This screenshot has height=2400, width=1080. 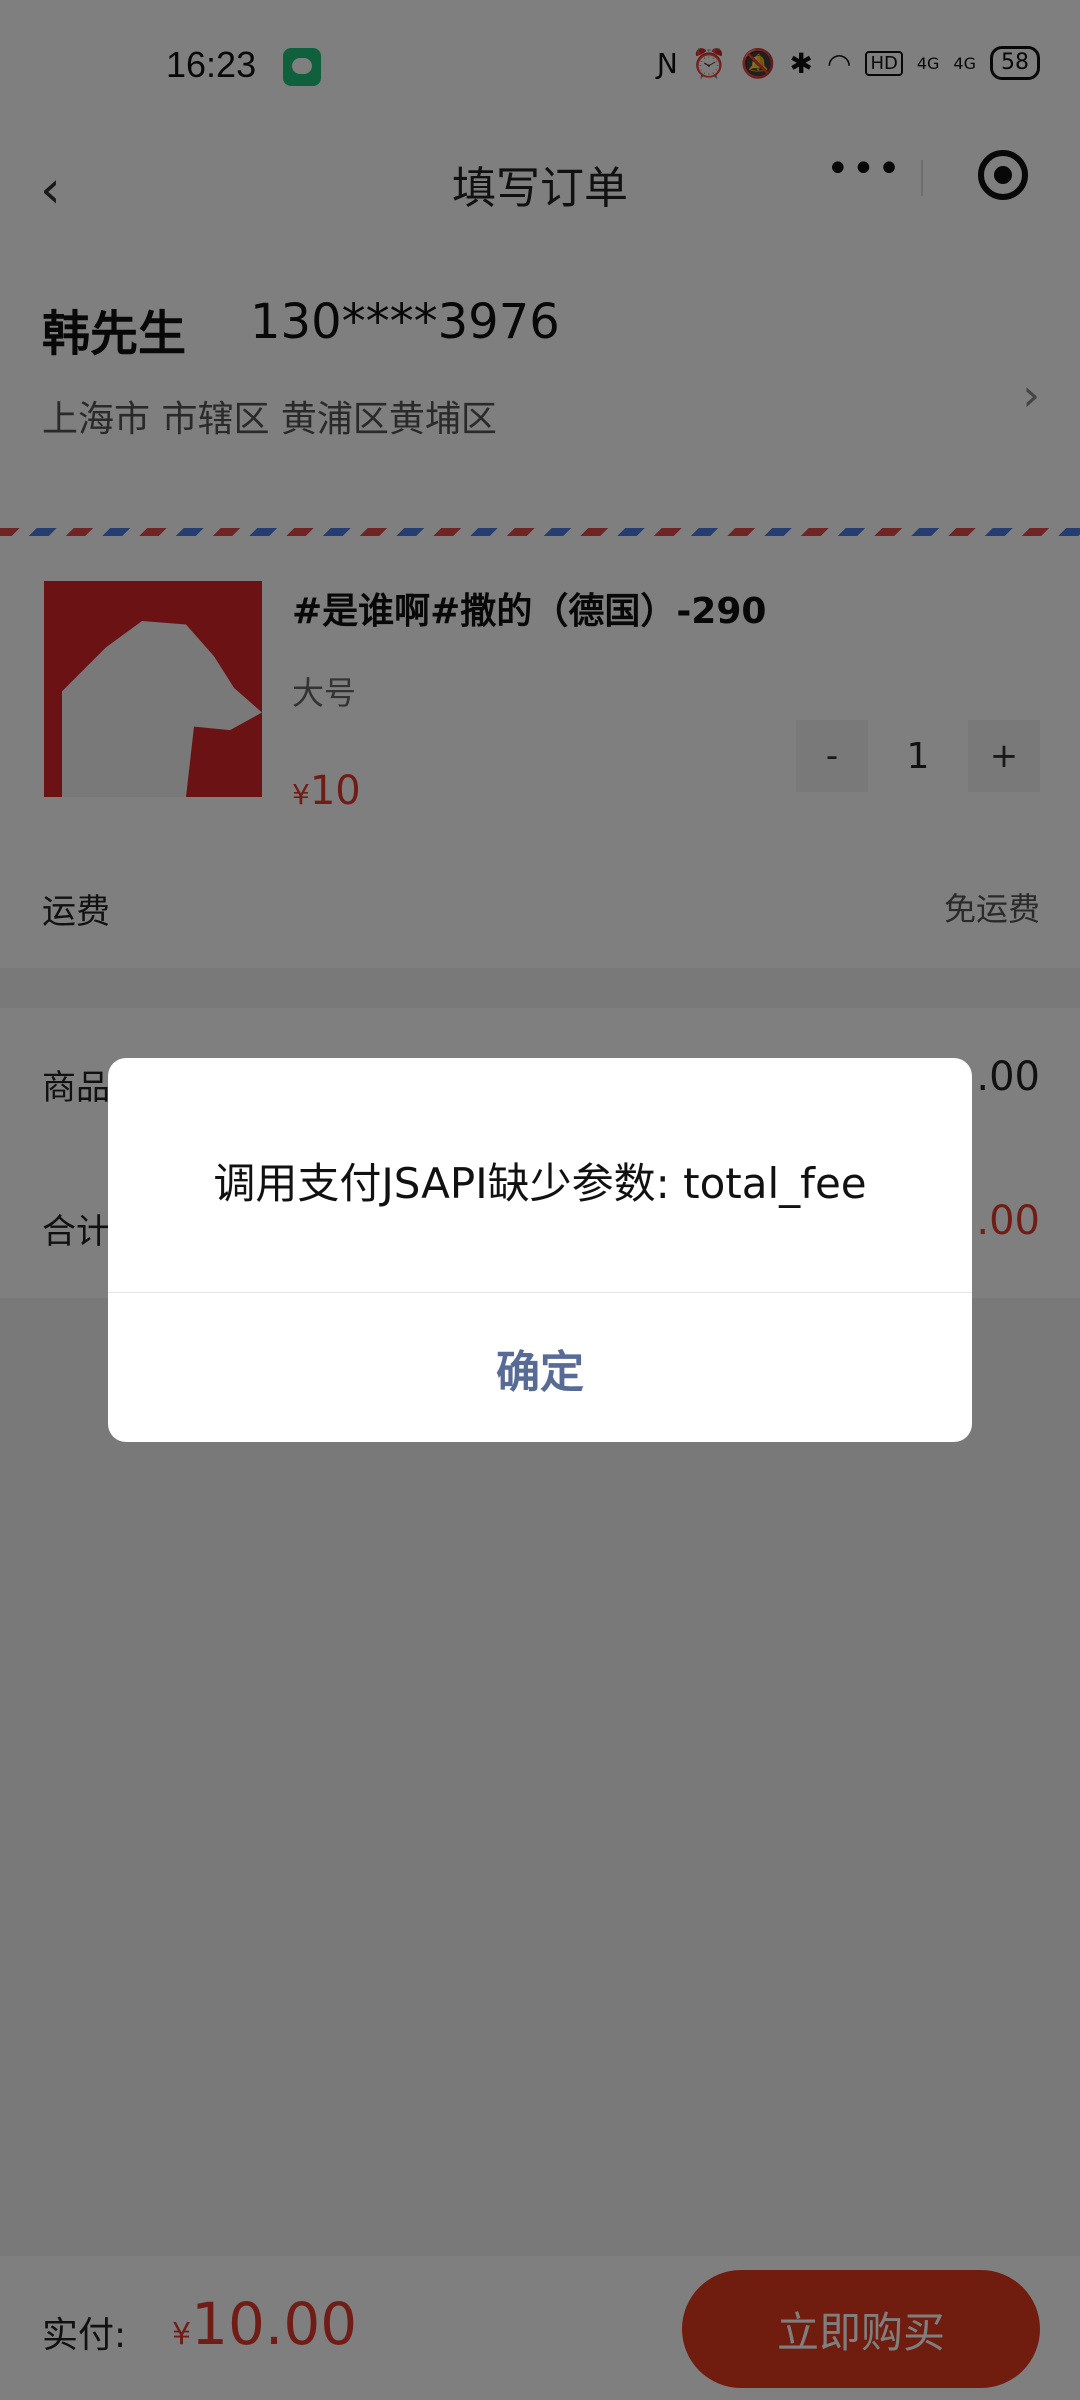 I want to click on alert-dialog: 调用支付JSAPI缺少参数: total_fee 确定, so click(x=540, y=1250).